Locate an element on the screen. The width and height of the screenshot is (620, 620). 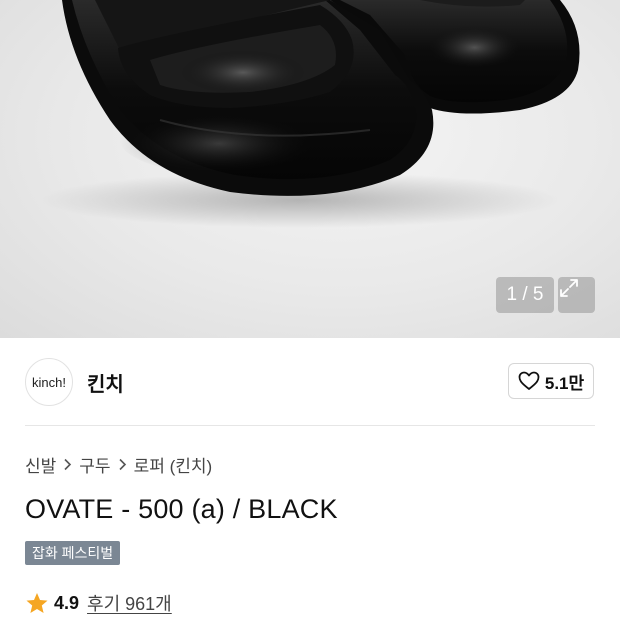
divider is located at coordinates (310, 425).